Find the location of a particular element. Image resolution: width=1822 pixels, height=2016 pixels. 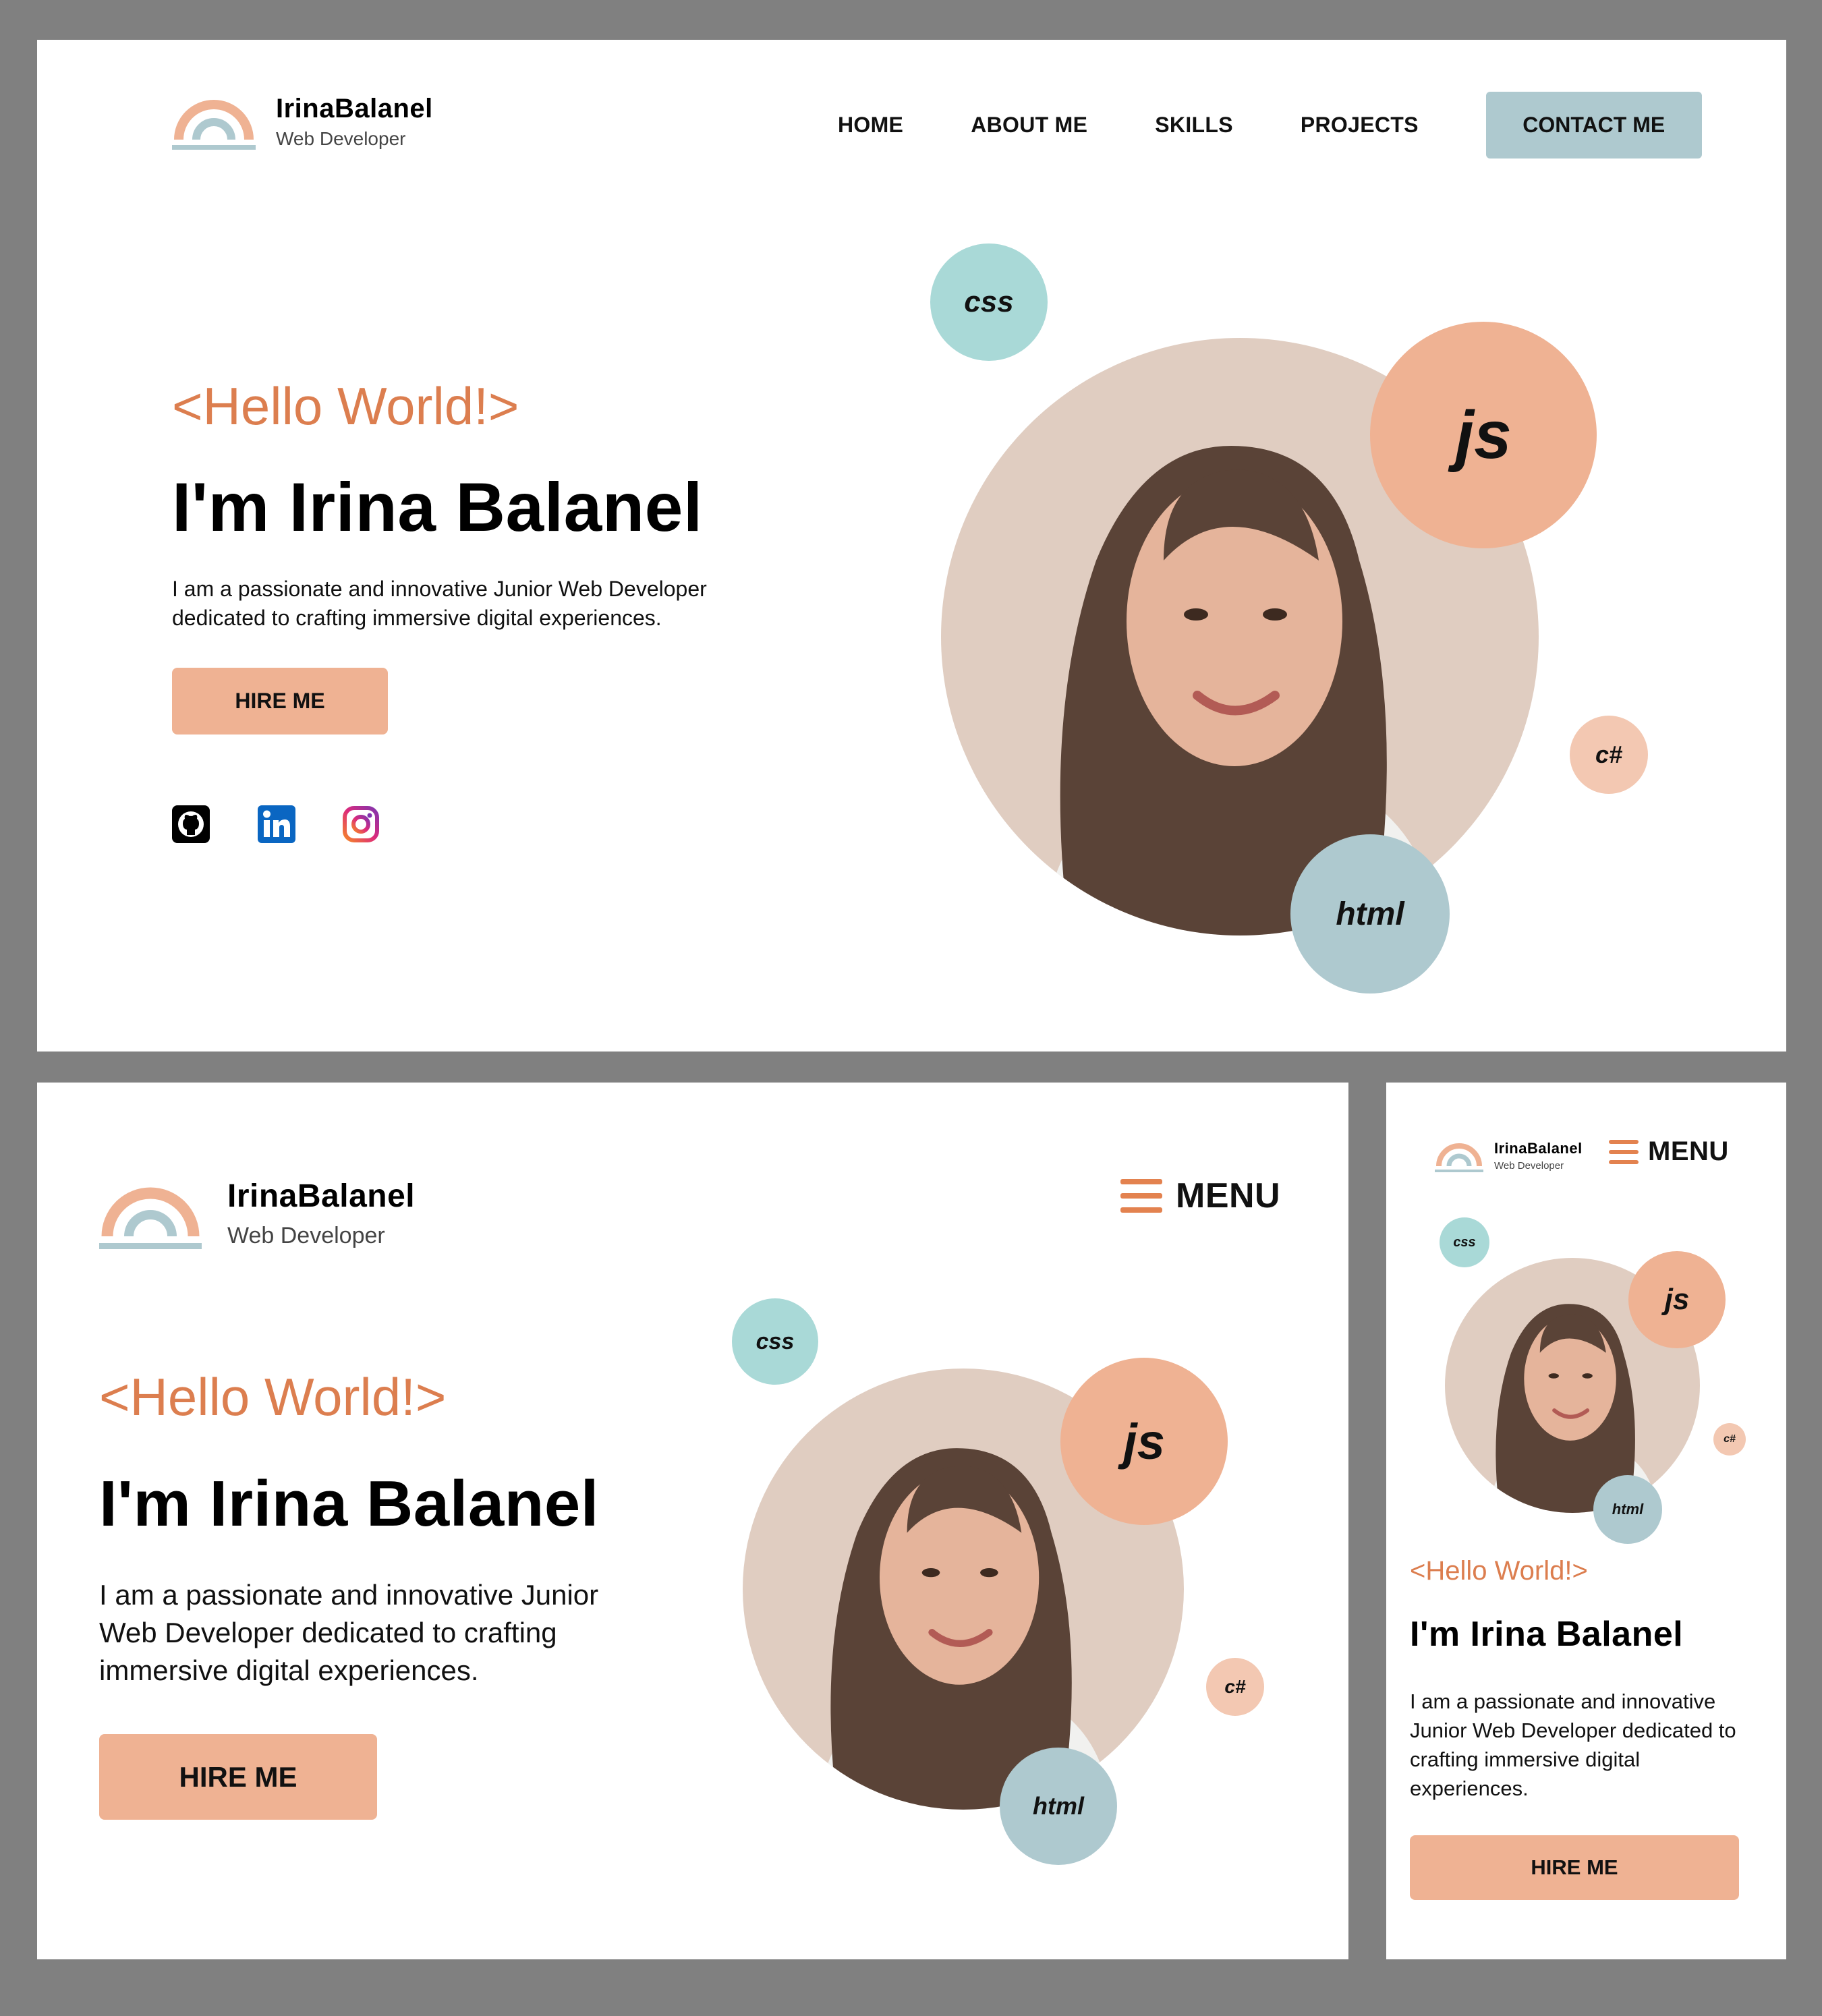

nav-about-me: ABOUT ME is located at coordinates (1029, 125).